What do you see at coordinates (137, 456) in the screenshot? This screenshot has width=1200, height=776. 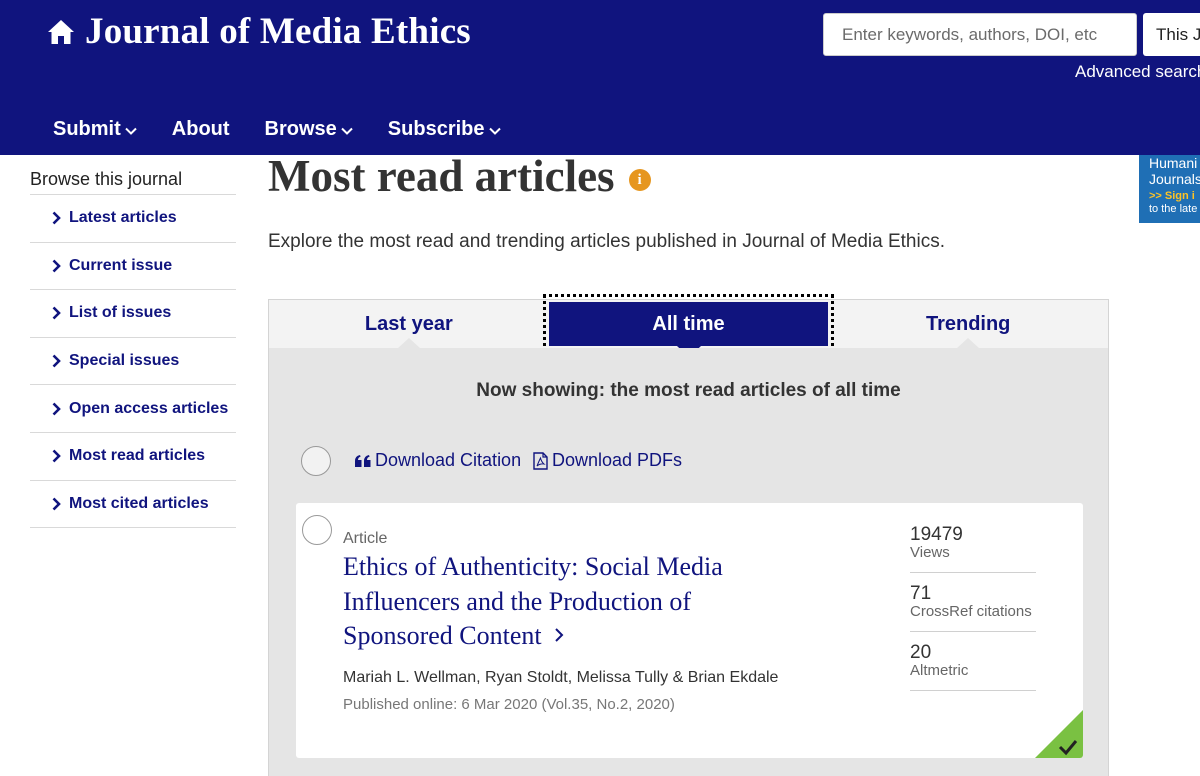 I see `sidebar-item-label: Most read articles` at bounding box center [137, 456].